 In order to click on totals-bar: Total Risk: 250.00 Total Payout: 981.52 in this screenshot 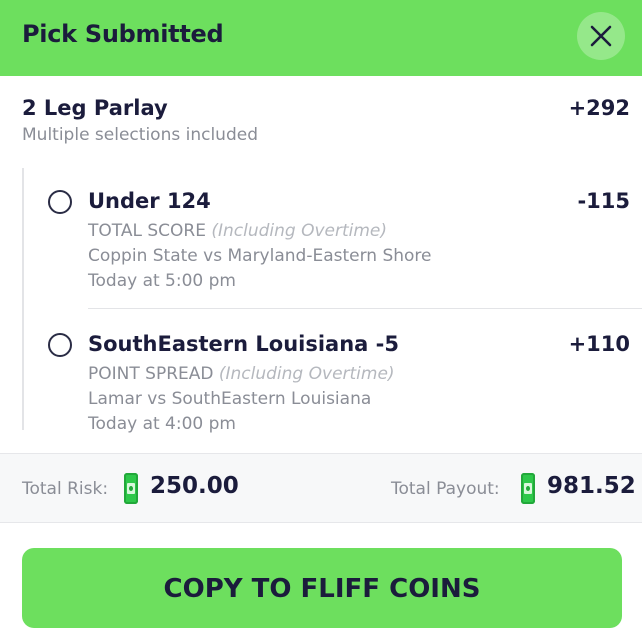, I will do `click(321, 488)`.